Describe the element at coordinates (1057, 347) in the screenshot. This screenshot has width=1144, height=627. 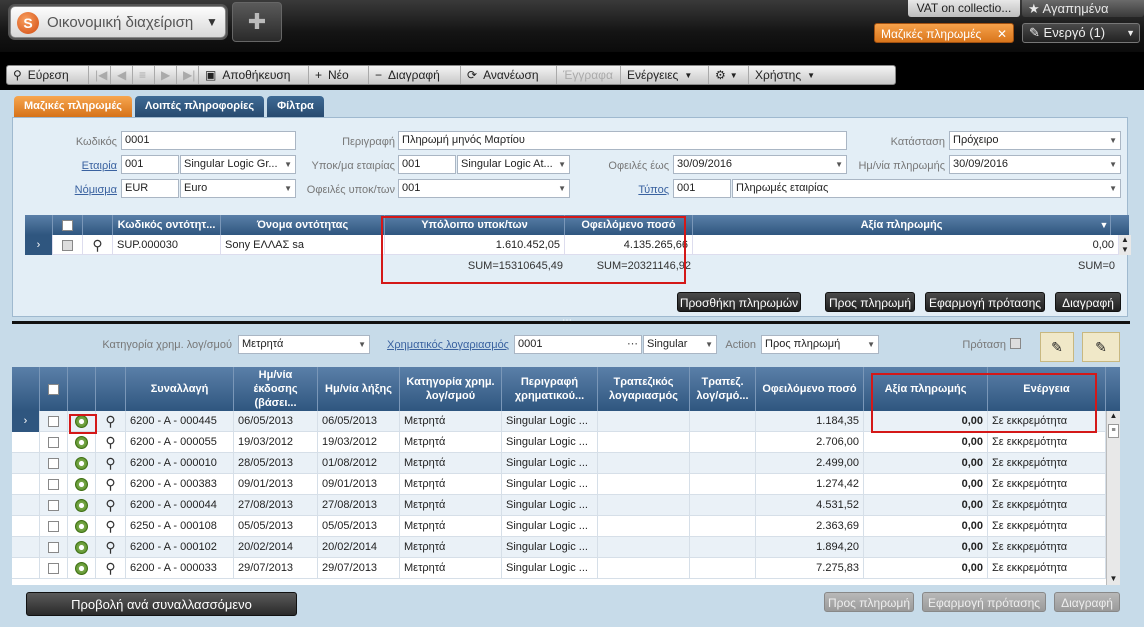
I see `edit-note-icon: ✎` at that location.